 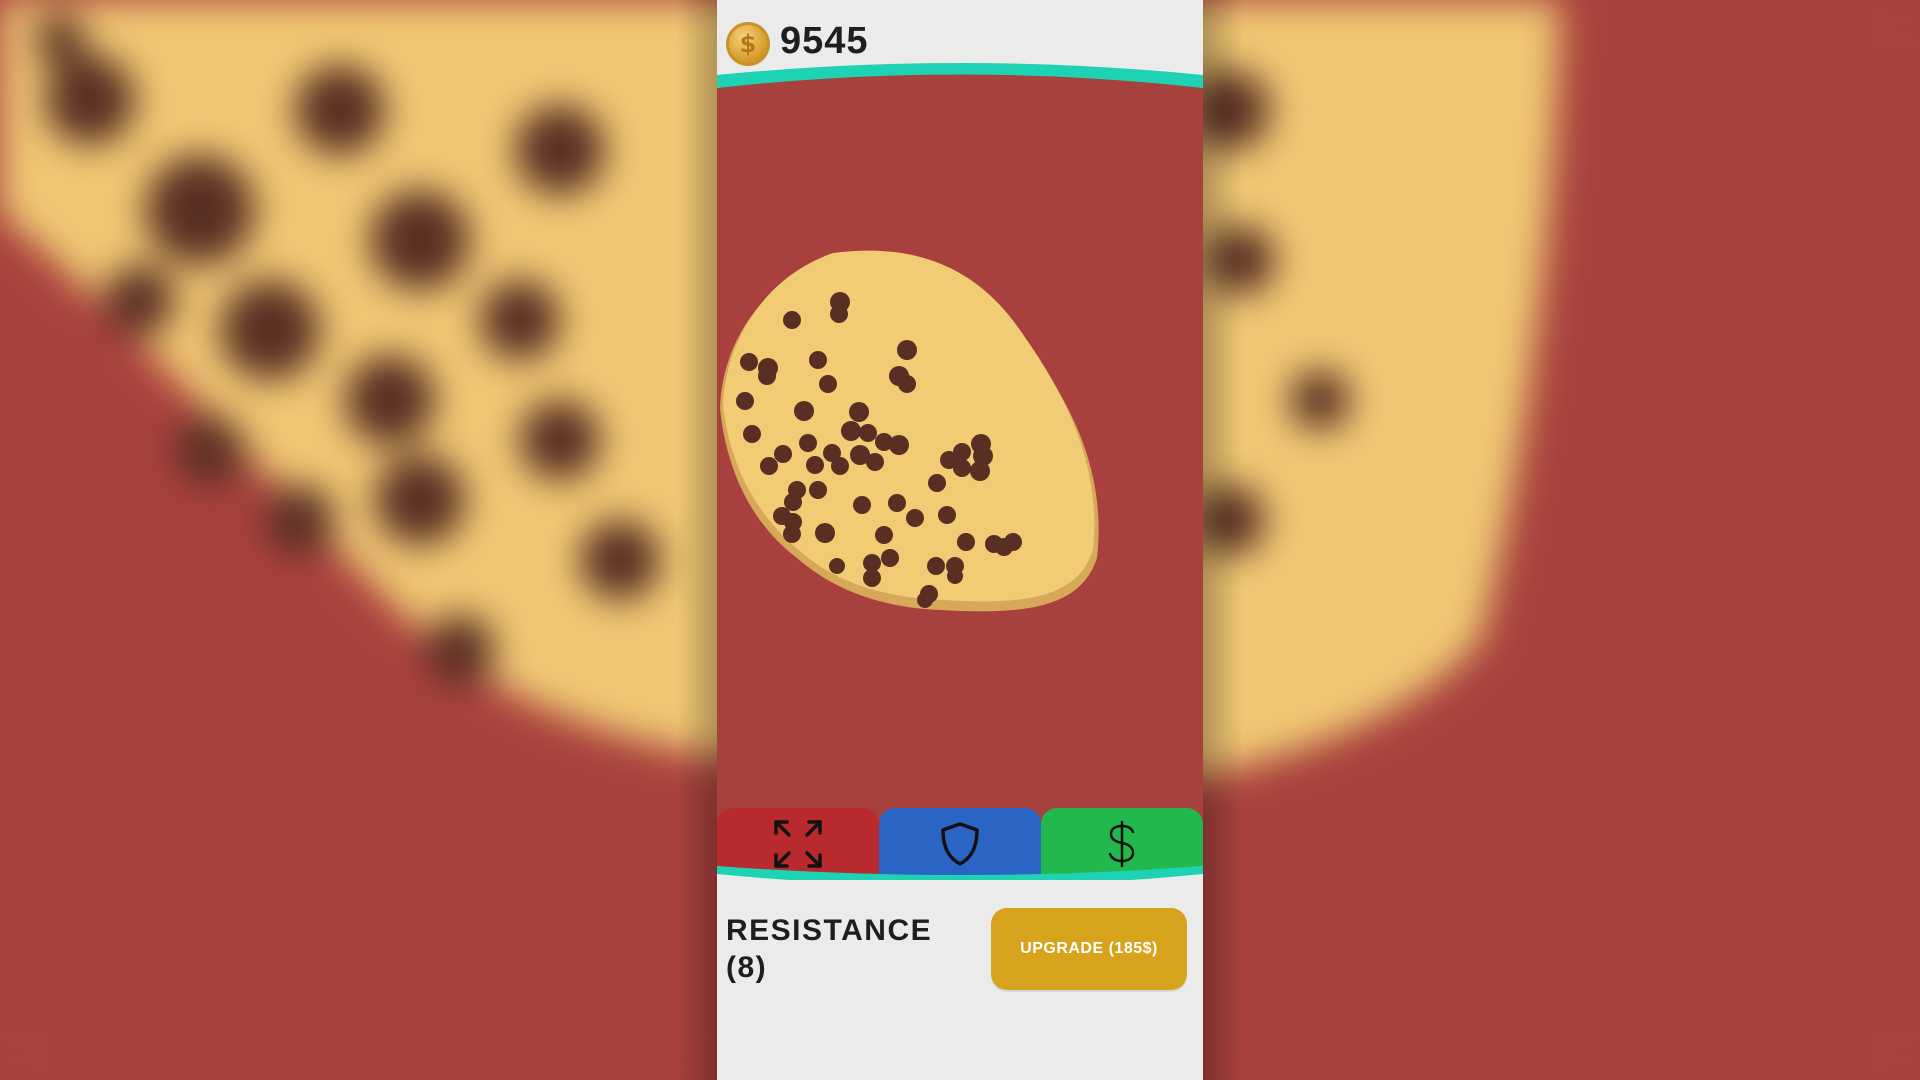 I want to click on stat-level: (8), so click(x=747, y=967).